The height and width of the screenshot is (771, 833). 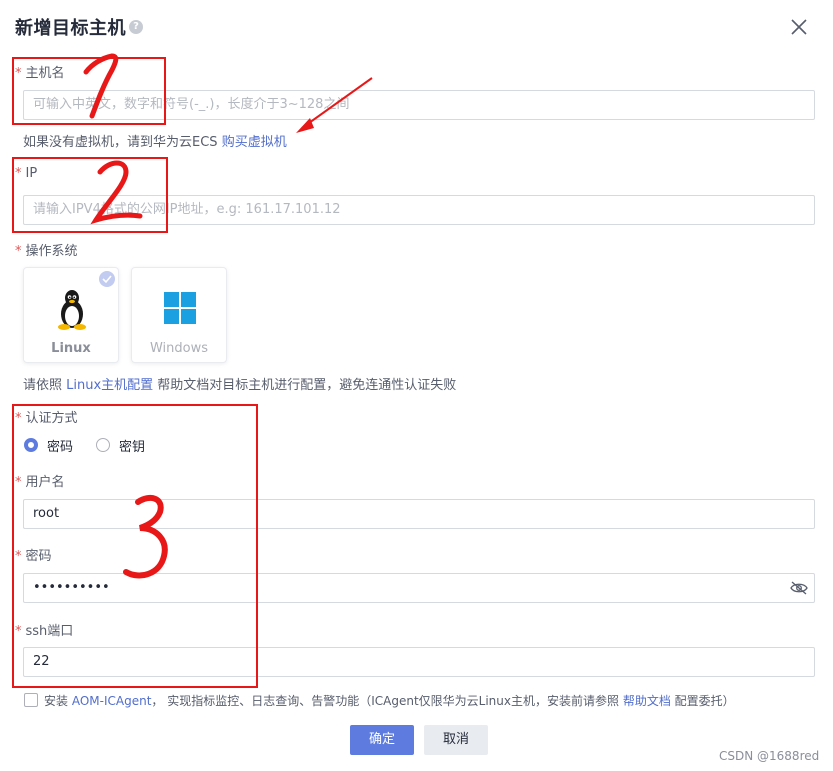 What do you see at coordinates (40, 482) in the screenshot?
I see `username-label: * 用户名` at bounding box center [40, 482].